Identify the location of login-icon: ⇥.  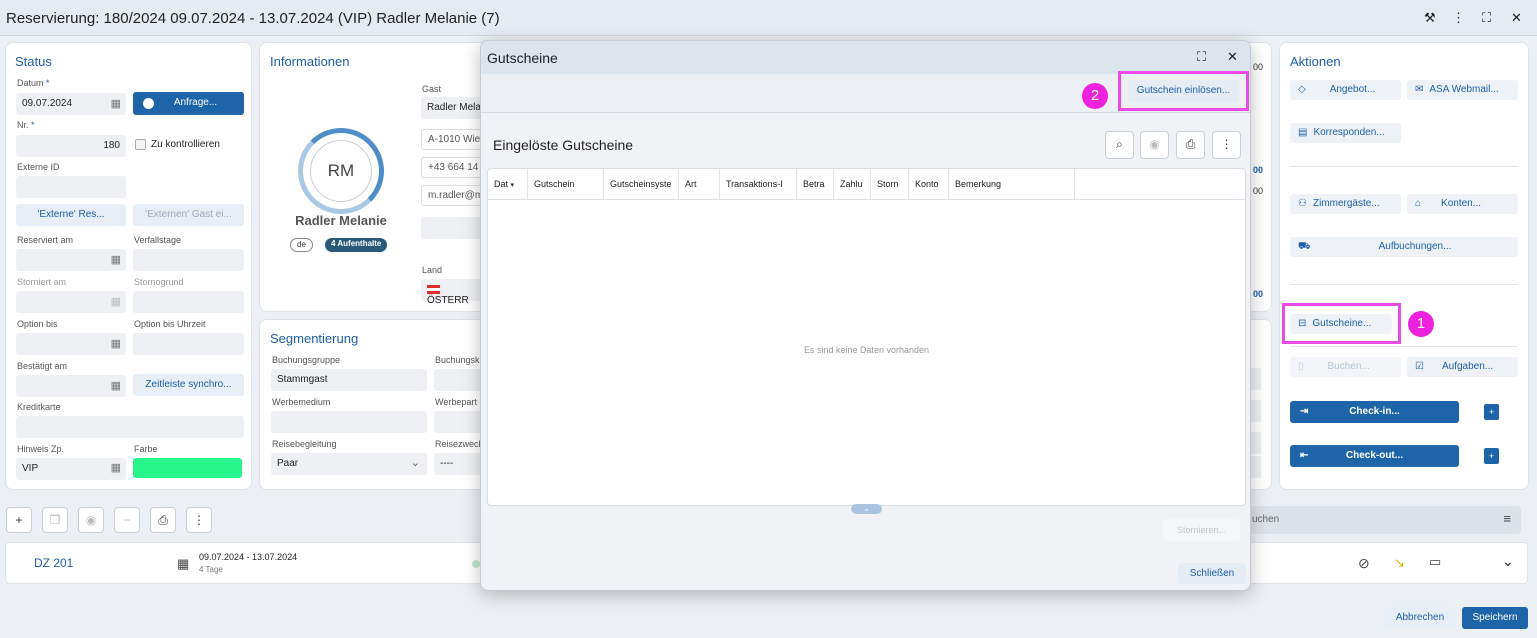
(1304, 411).